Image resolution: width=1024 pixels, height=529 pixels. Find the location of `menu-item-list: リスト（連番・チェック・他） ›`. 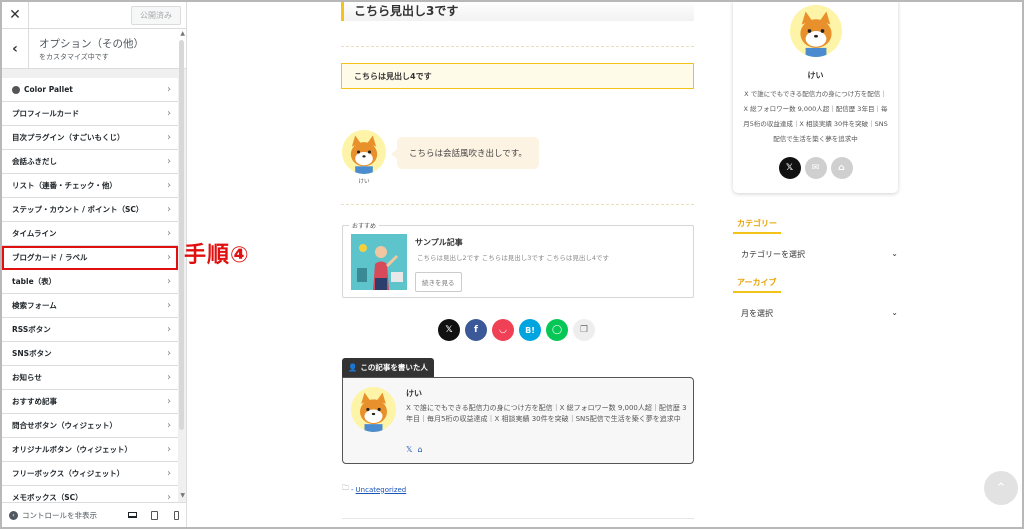

menu-item-list: リスト（連番・チェック・他） › is located at coordinates (90, 186).